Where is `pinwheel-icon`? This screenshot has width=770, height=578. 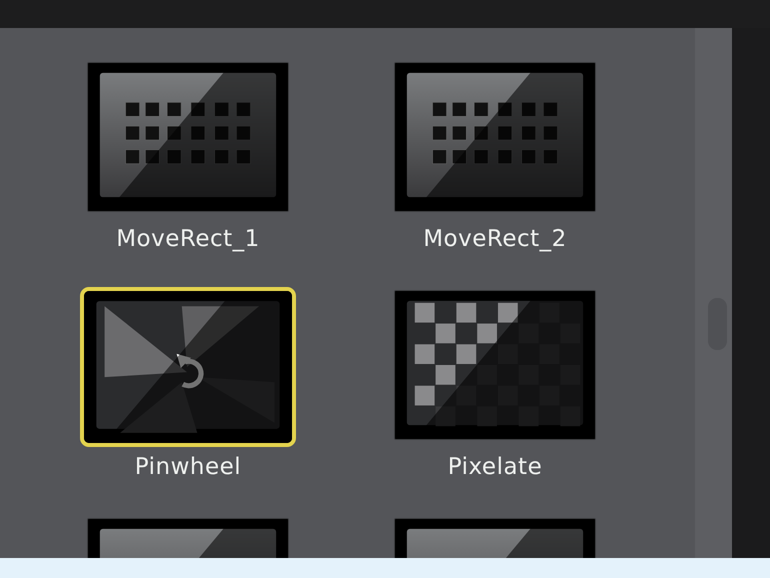
pinwheel-icon is located at coordinates (188, 367).